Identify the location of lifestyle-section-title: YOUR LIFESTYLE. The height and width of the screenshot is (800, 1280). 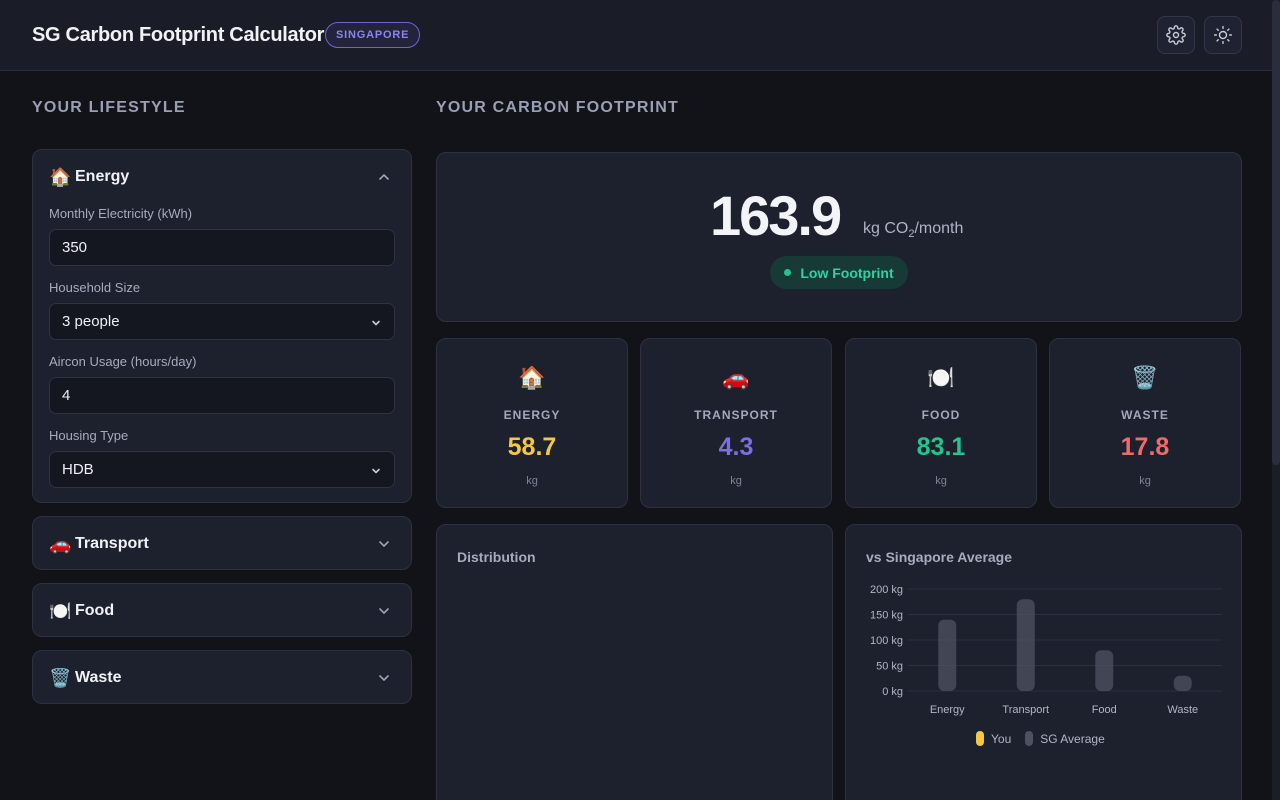
(109, 107).